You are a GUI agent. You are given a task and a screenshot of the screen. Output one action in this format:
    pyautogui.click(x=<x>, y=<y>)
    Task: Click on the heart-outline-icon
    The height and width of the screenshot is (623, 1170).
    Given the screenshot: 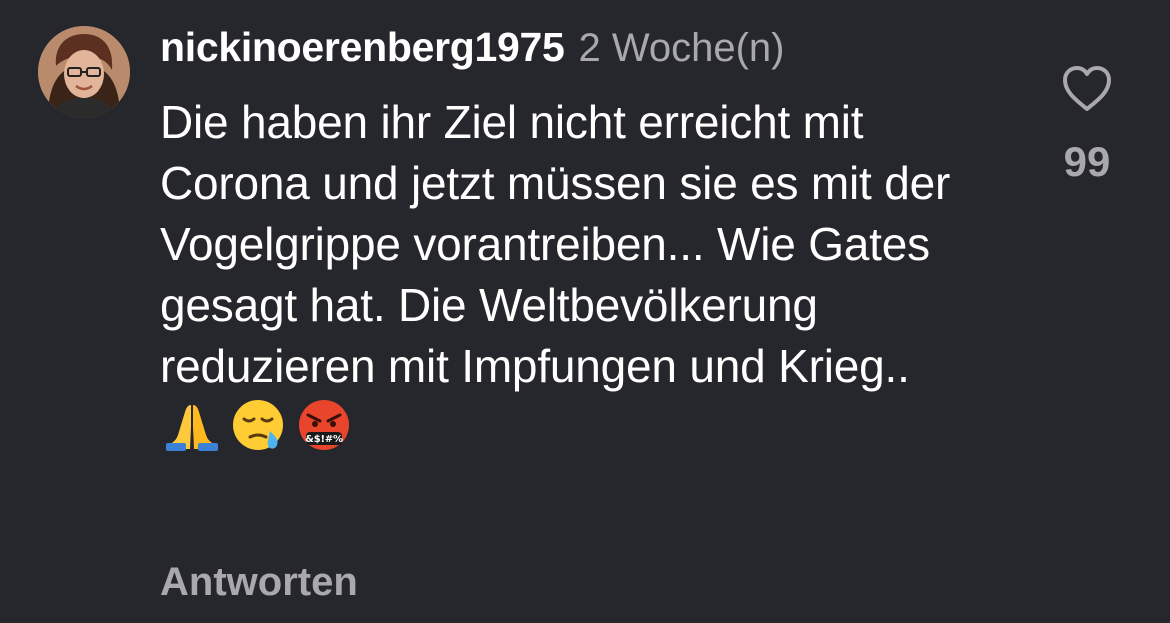 What is the action you would take?
    pyautogui.click(x=1087, y=88)
    